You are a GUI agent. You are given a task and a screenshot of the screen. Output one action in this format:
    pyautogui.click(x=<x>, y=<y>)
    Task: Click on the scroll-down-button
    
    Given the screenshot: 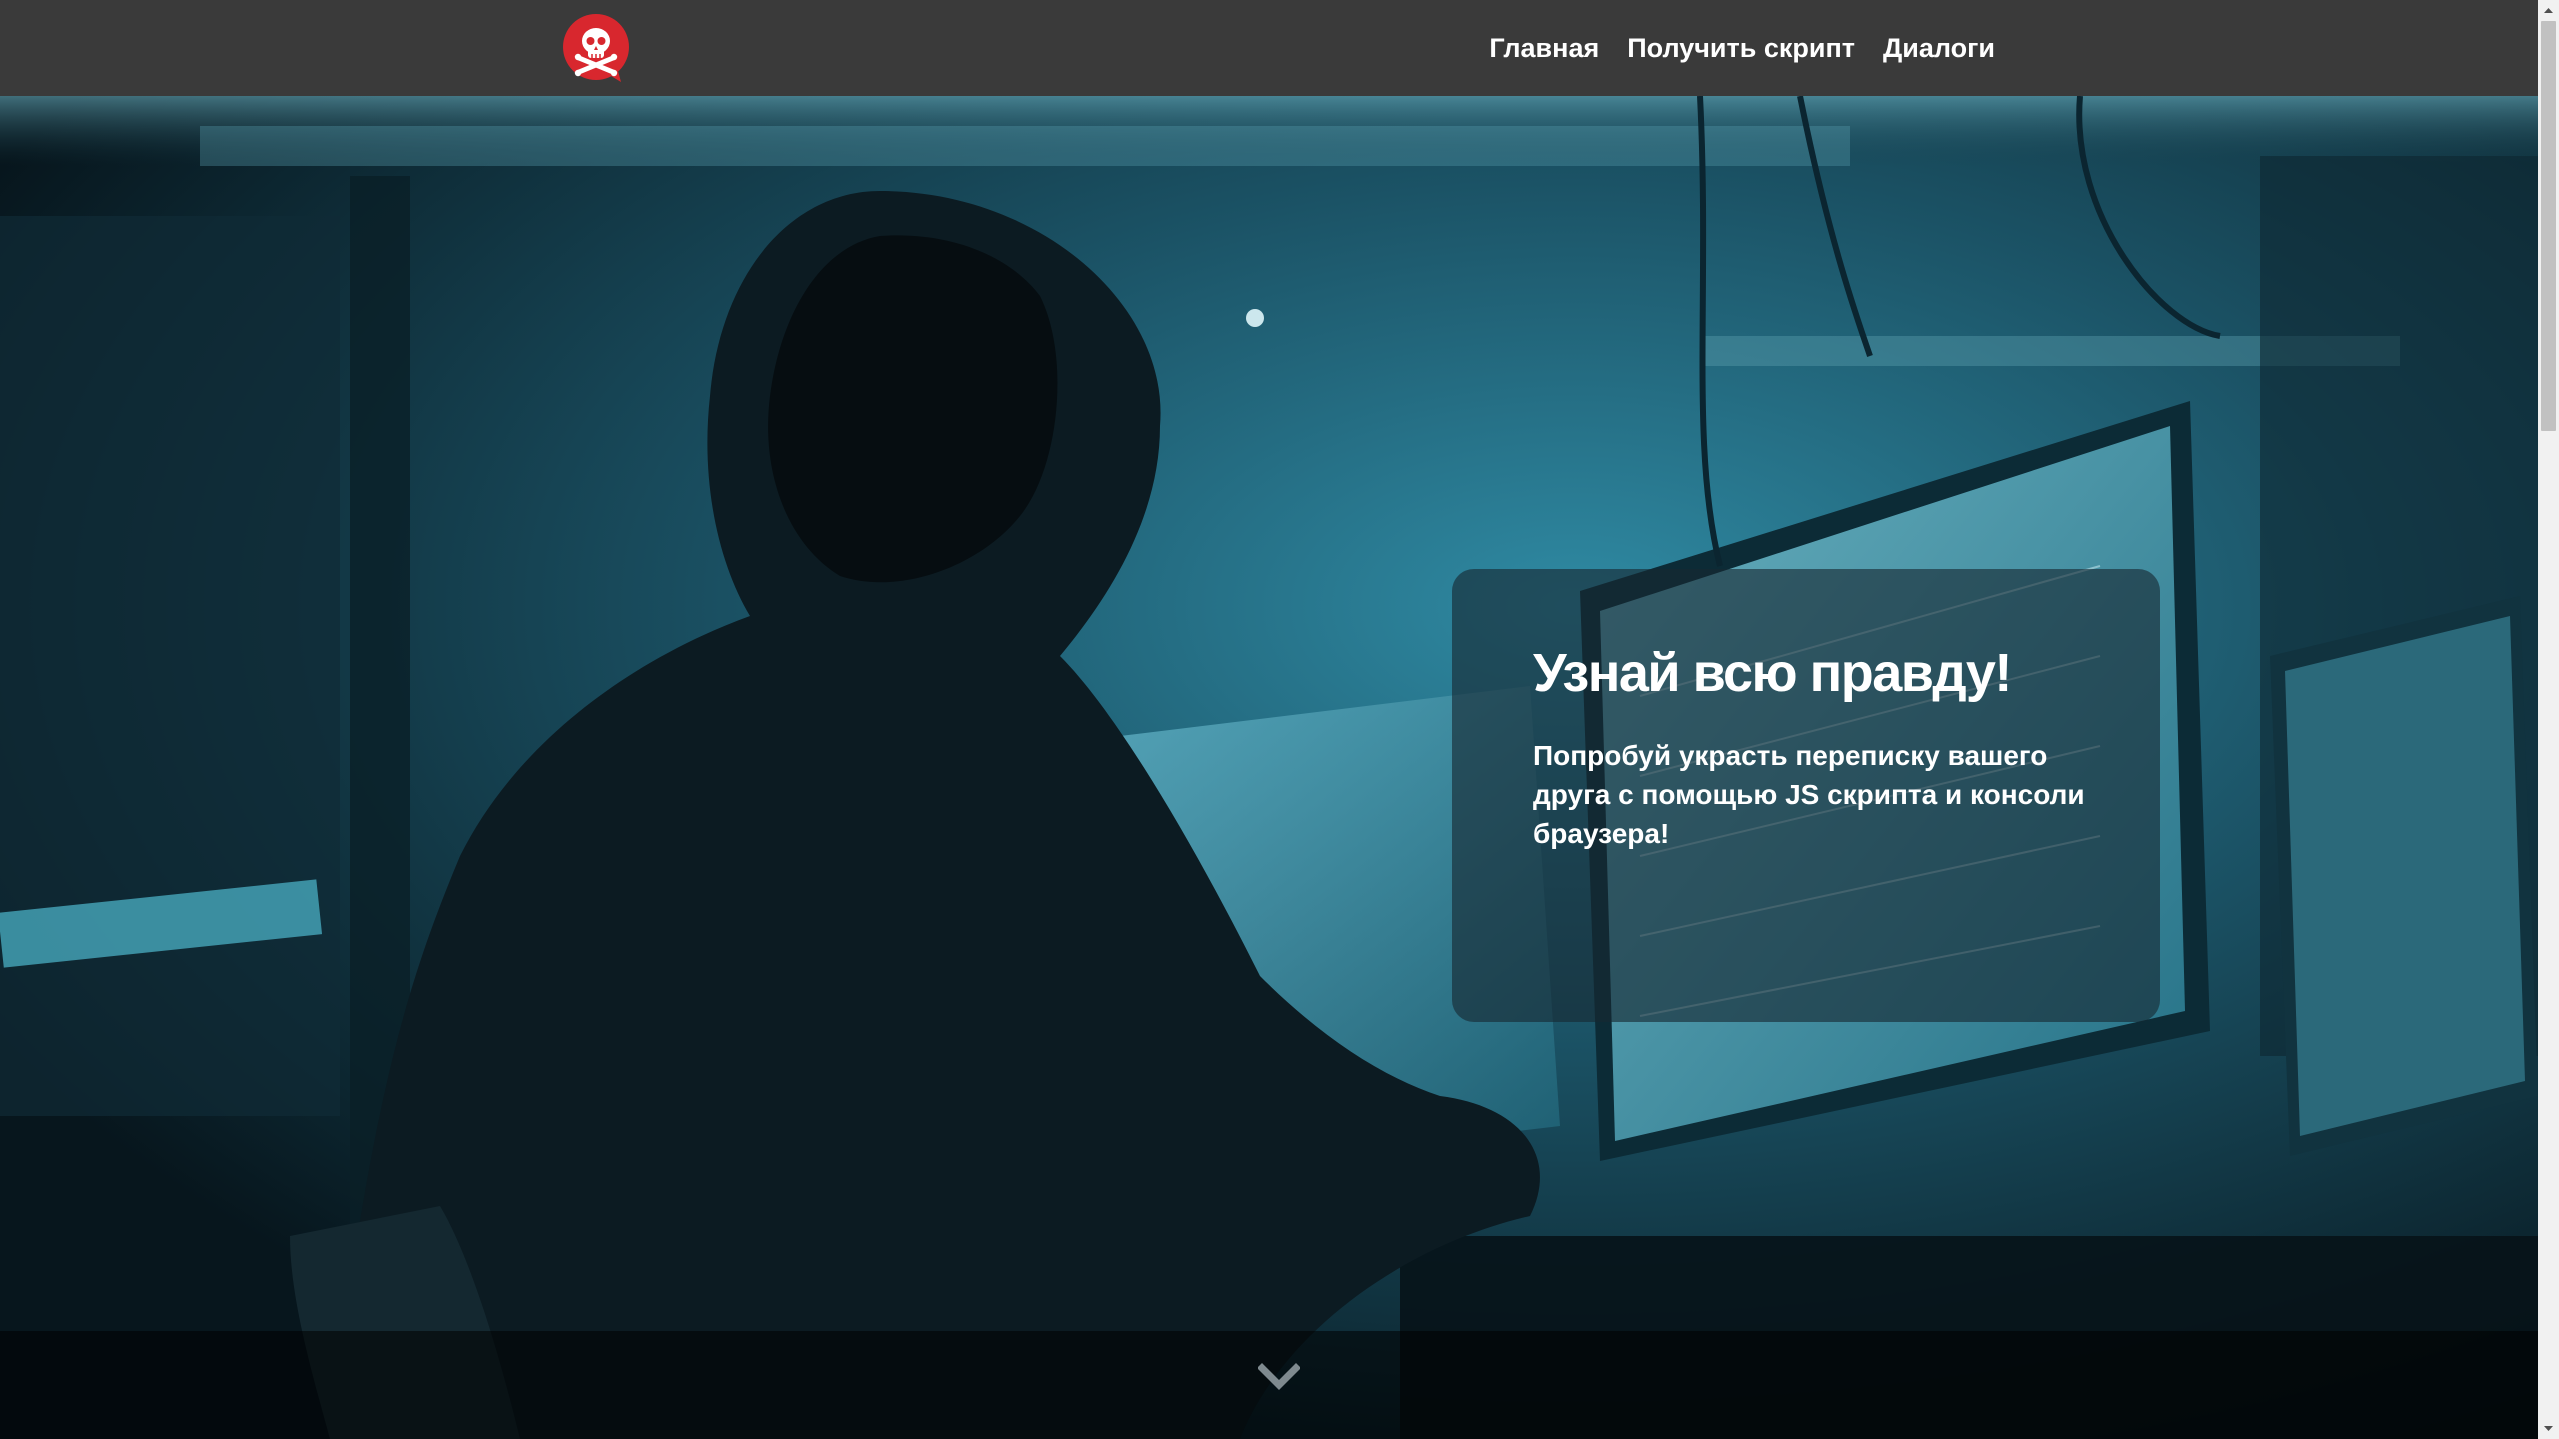 What is the action you would take?
    pyautogui.click(x=1279, y=1377)
    